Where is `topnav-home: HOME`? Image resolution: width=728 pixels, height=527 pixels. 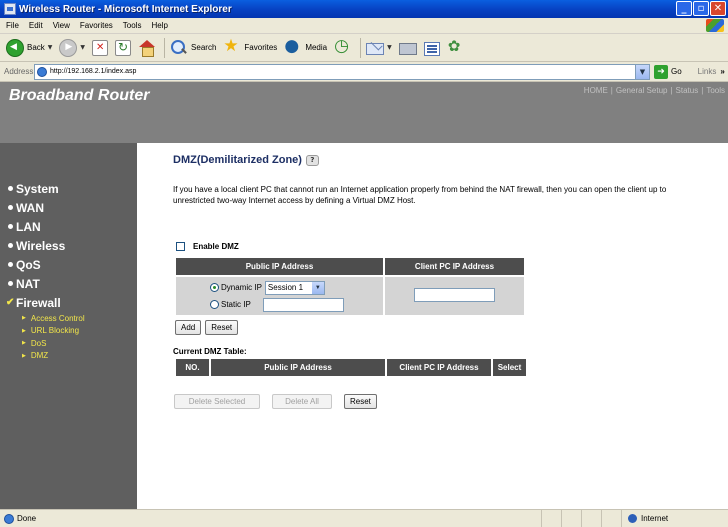
topnav-home: HOME is located at coordinates (596, 90).